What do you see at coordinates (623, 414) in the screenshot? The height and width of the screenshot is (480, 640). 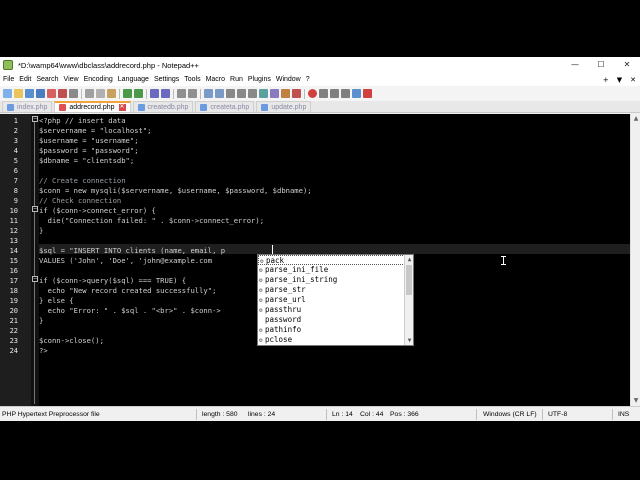 I see `status-insert-mode: INS` at bounding box center [623, 414].